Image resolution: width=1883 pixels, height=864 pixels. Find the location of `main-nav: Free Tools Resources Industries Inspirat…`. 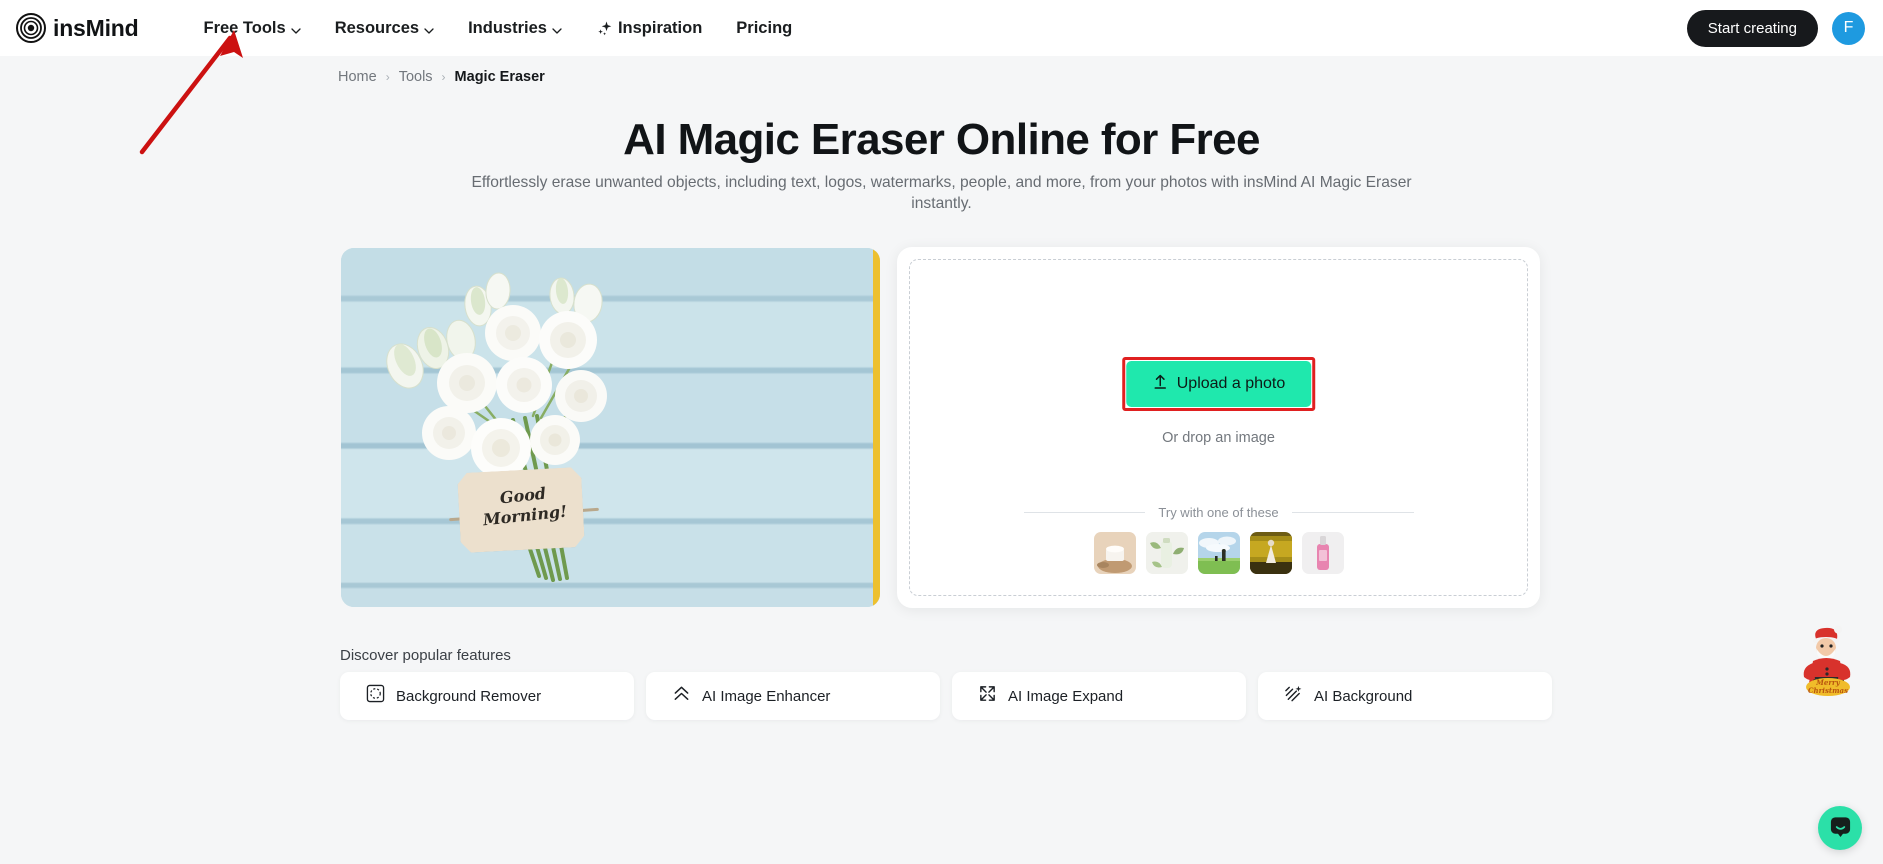

main-nav: Free Tools Resources Industries Inspirat… is located at coordinates (497, 28).